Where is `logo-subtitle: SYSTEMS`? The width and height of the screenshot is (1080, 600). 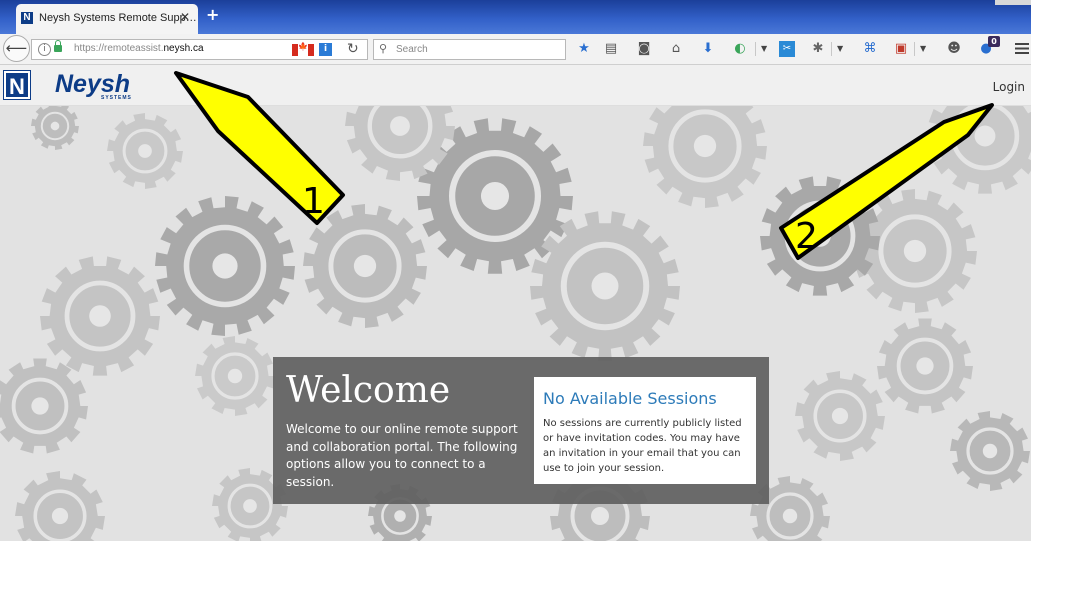
logo-subtitle: SYSTEMS is located at coordinates (116, 98).